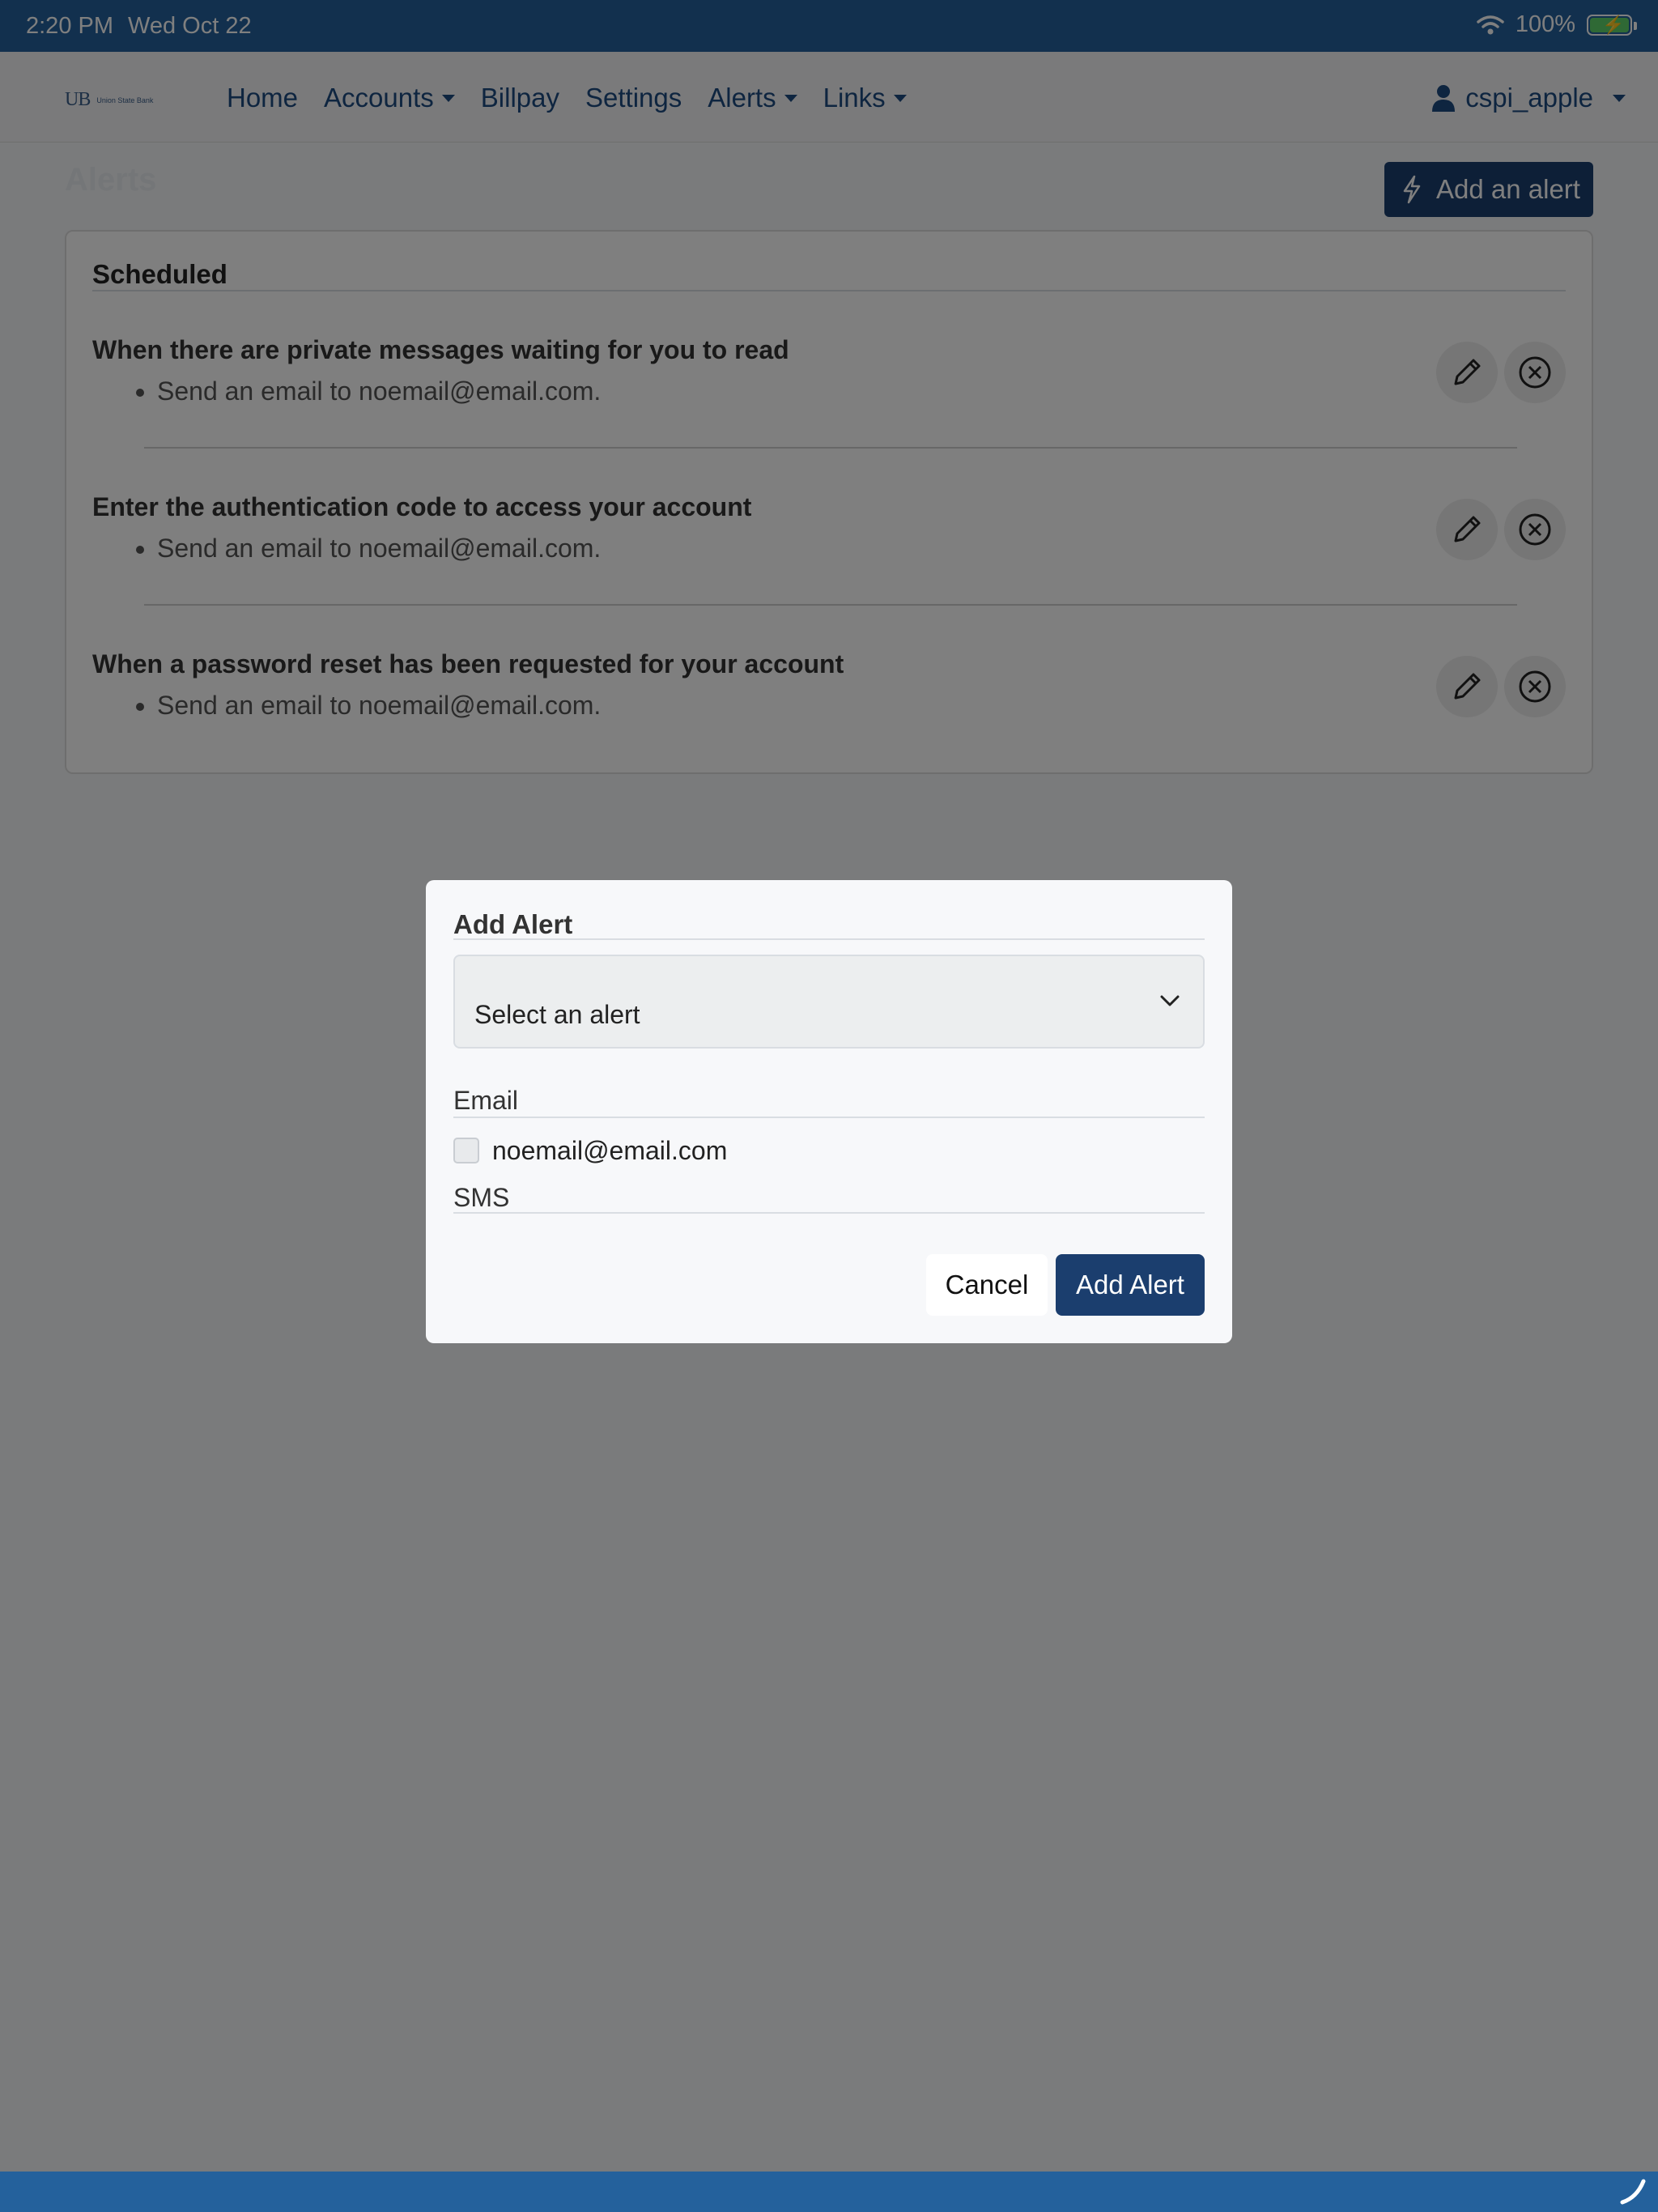  I want to click on bottom-bar, so click(829, 2192).